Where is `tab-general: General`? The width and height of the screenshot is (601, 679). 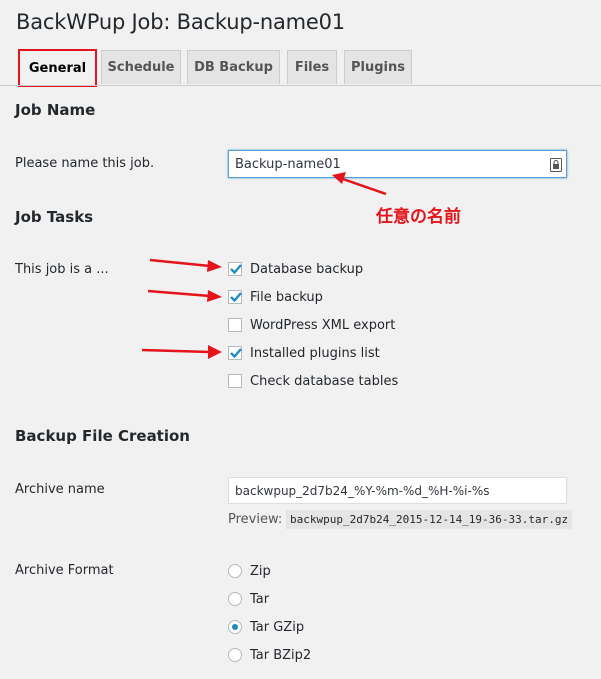 tab-general: General is located at coordinates (57, 68).